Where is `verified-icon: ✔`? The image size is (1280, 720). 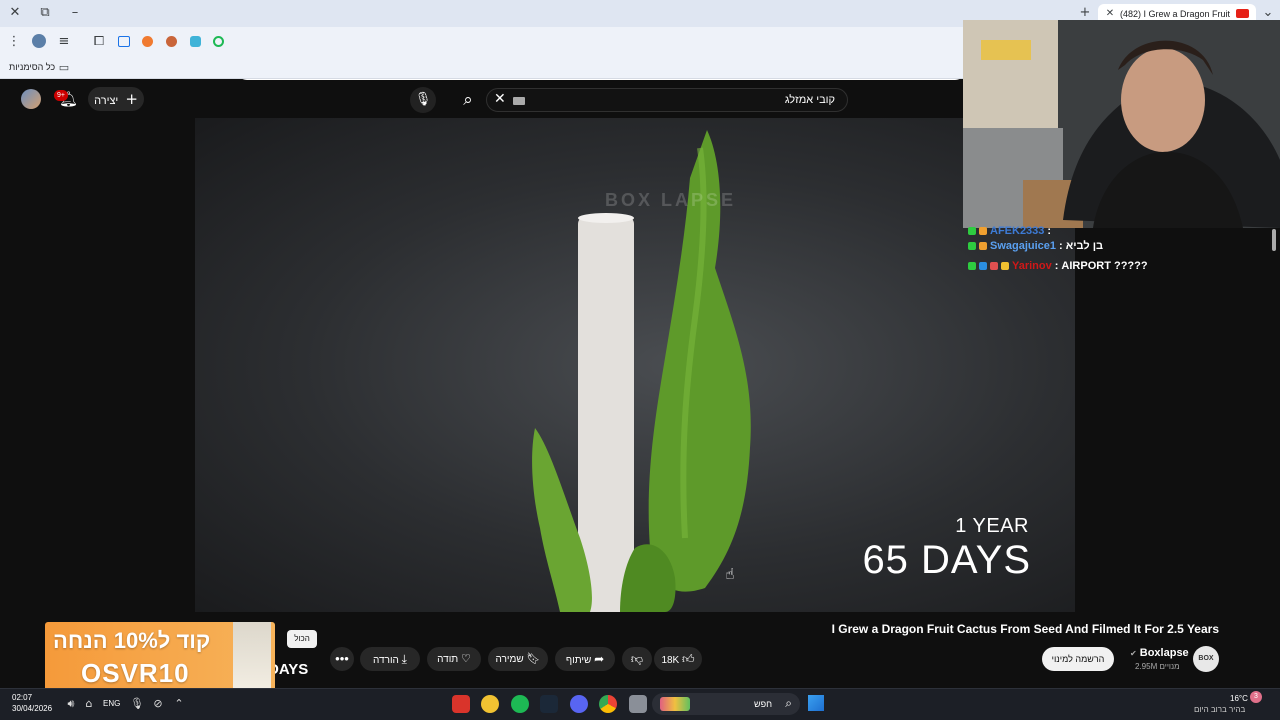
verified-icon: ✔ is located at coordinates (1133, 653).